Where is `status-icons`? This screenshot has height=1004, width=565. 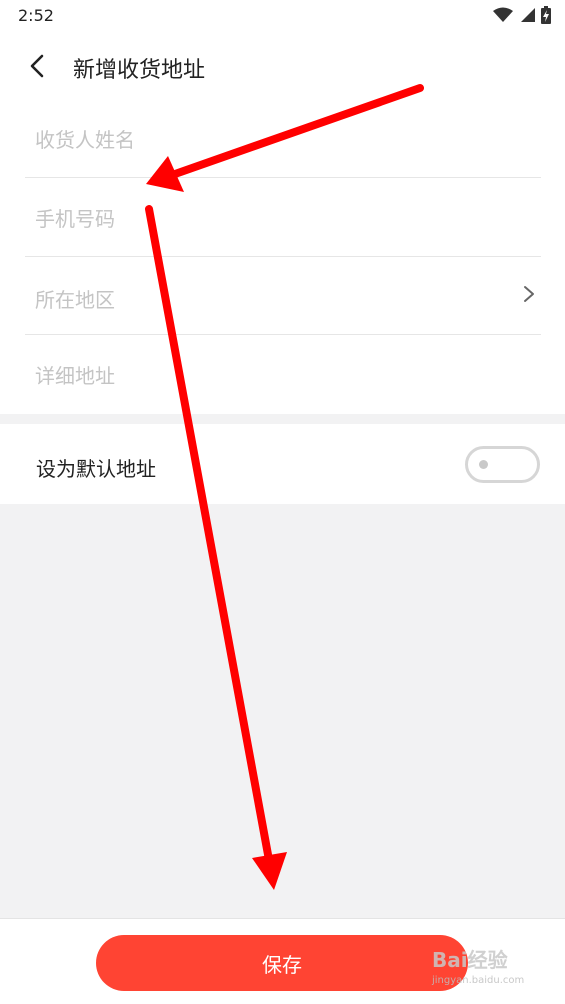 status-icons is located at coordinates (522, 15).